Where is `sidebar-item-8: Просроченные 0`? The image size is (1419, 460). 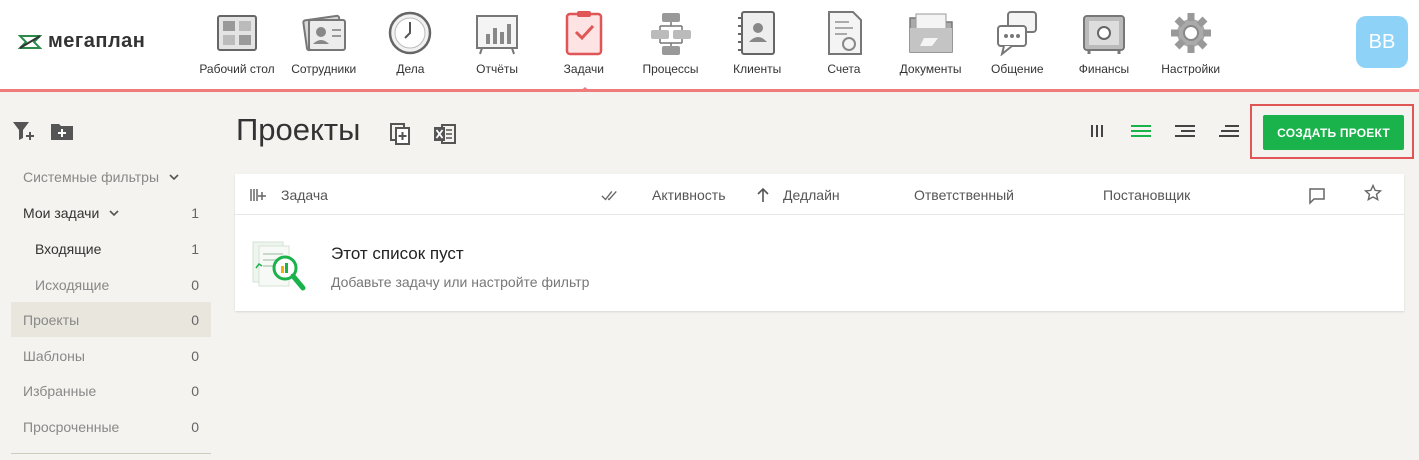
sidebar-item-8: Просроченные 0 is located at coordinates (111, 426).